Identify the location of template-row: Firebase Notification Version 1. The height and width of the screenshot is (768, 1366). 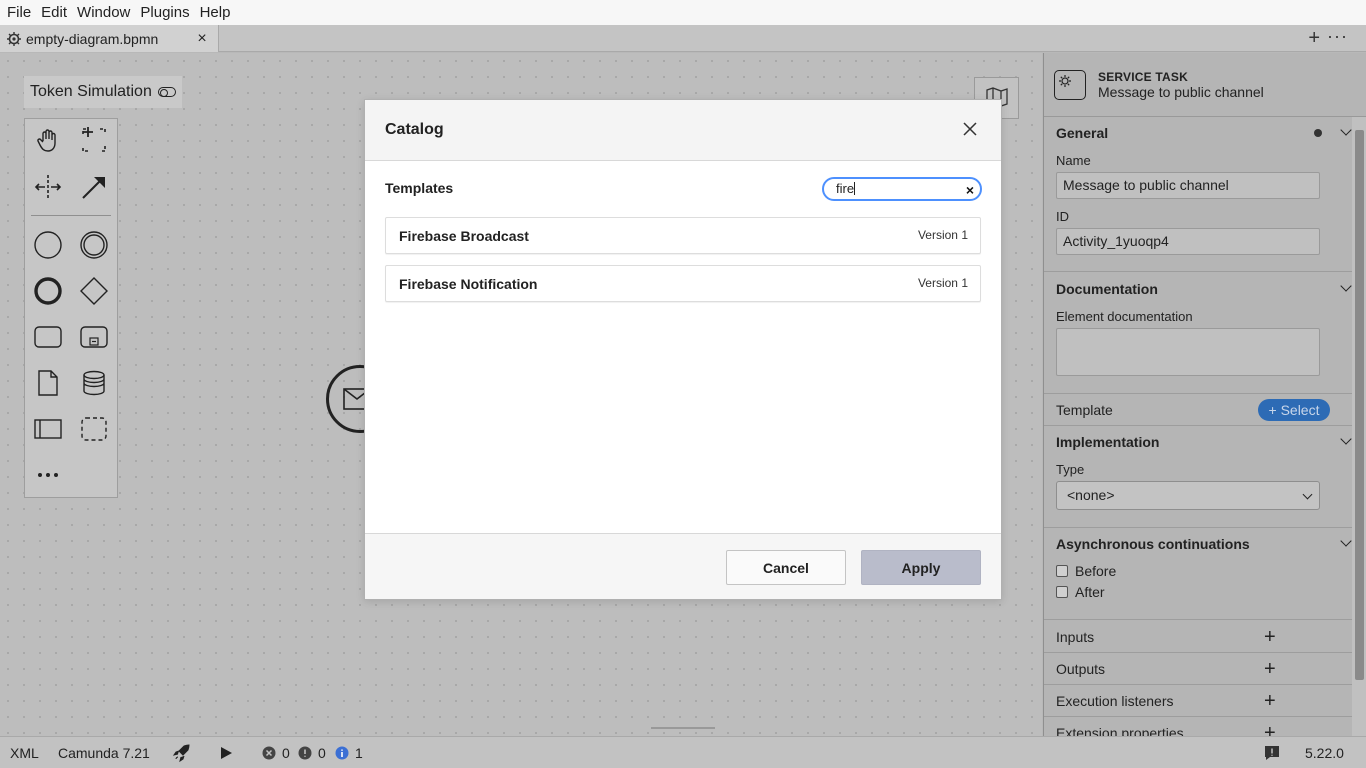
(683, 283).